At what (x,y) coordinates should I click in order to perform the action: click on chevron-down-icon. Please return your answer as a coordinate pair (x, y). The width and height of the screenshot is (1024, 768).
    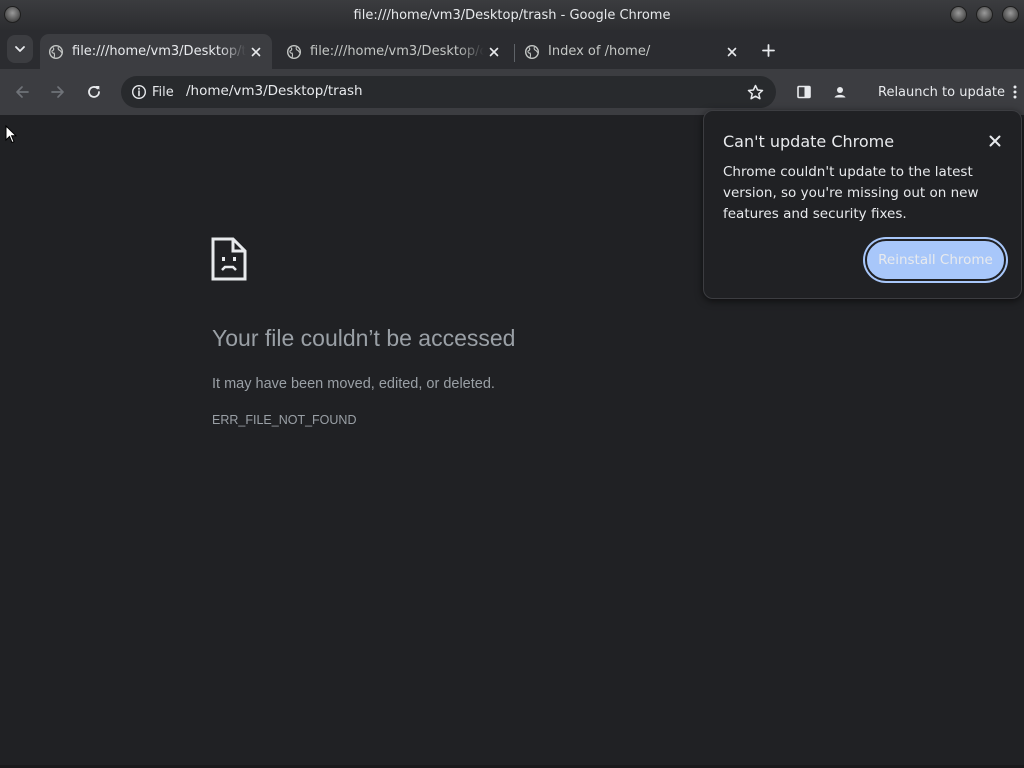
    Looking at the image, I should click on (20, 49).